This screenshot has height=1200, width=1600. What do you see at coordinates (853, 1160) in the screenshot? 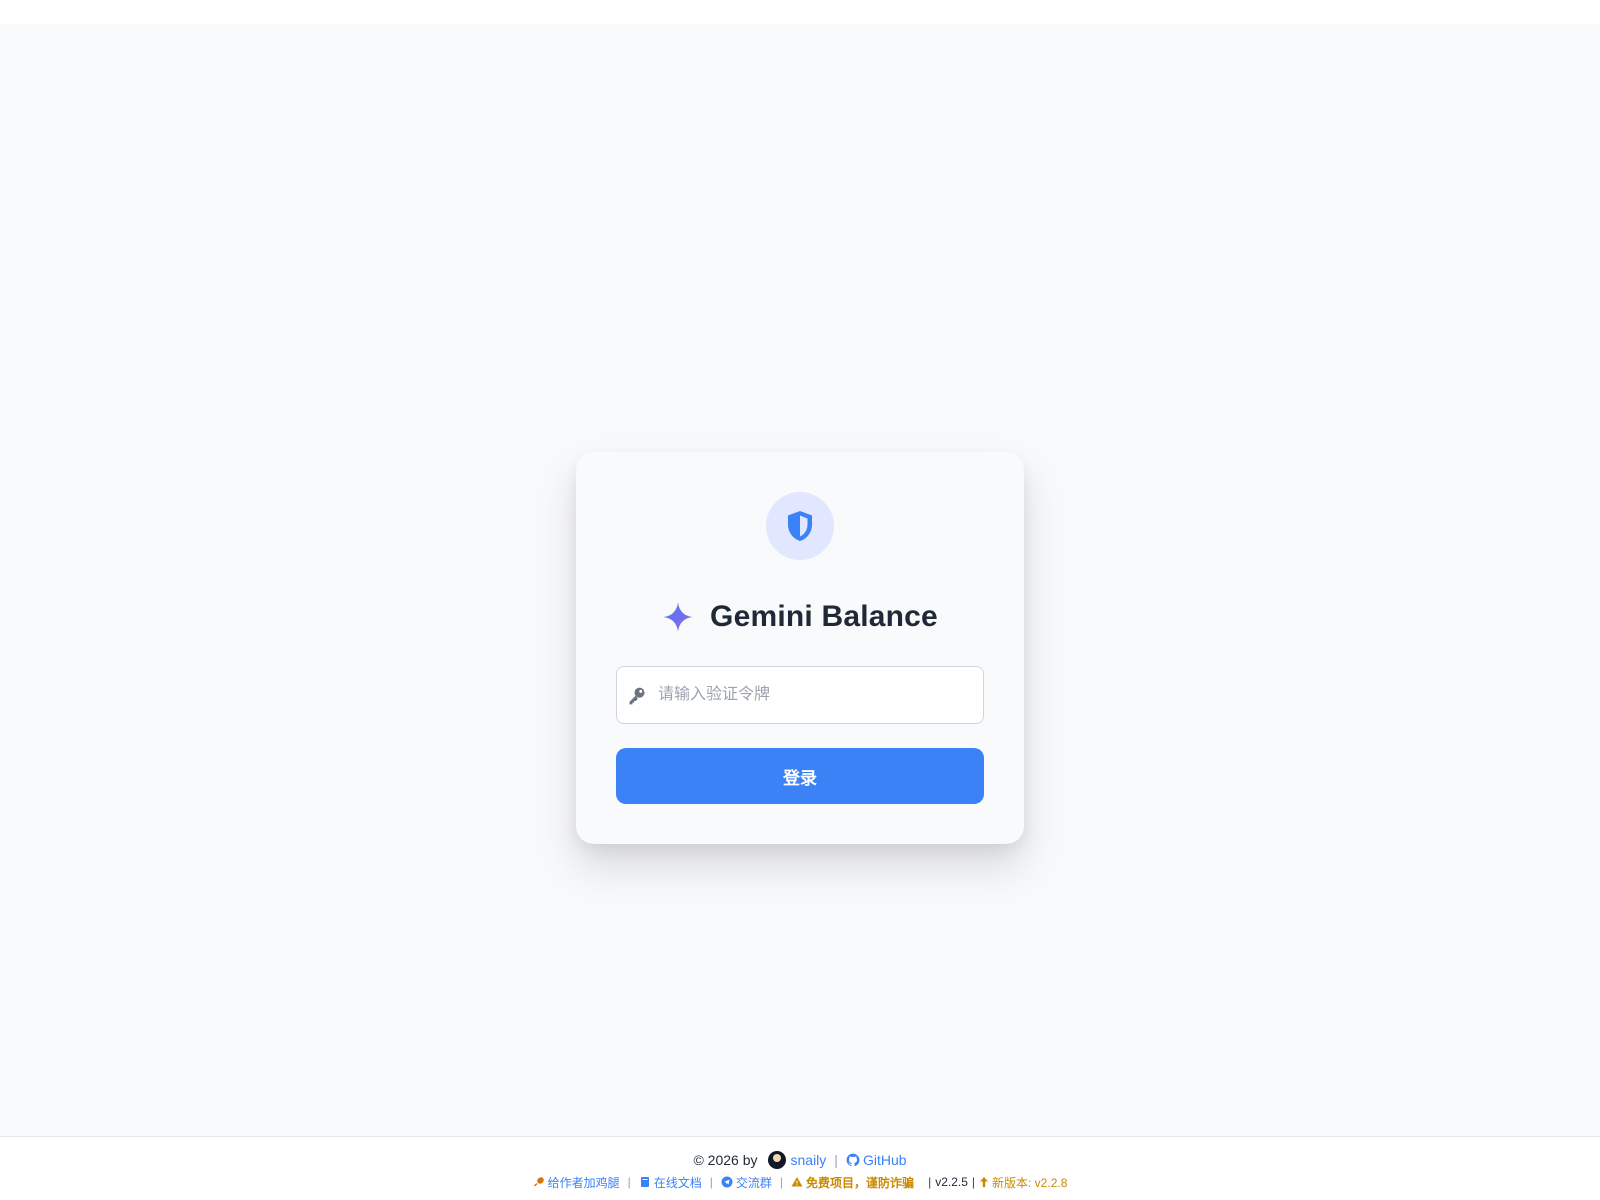
I see `github-icon` at bounding box center [853, 1160].